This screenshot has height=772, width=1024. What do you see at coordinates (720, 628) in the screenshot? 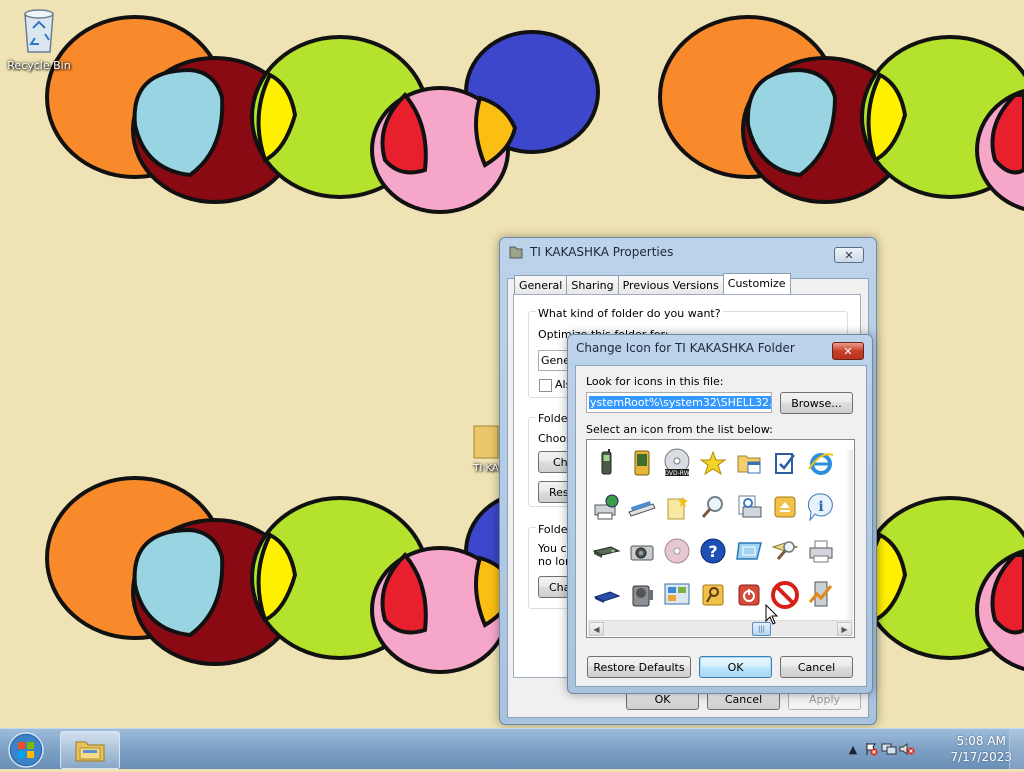
I see `icon-list-scrollbar: ◀ ||| ▶` at bounding box center [720, 628].